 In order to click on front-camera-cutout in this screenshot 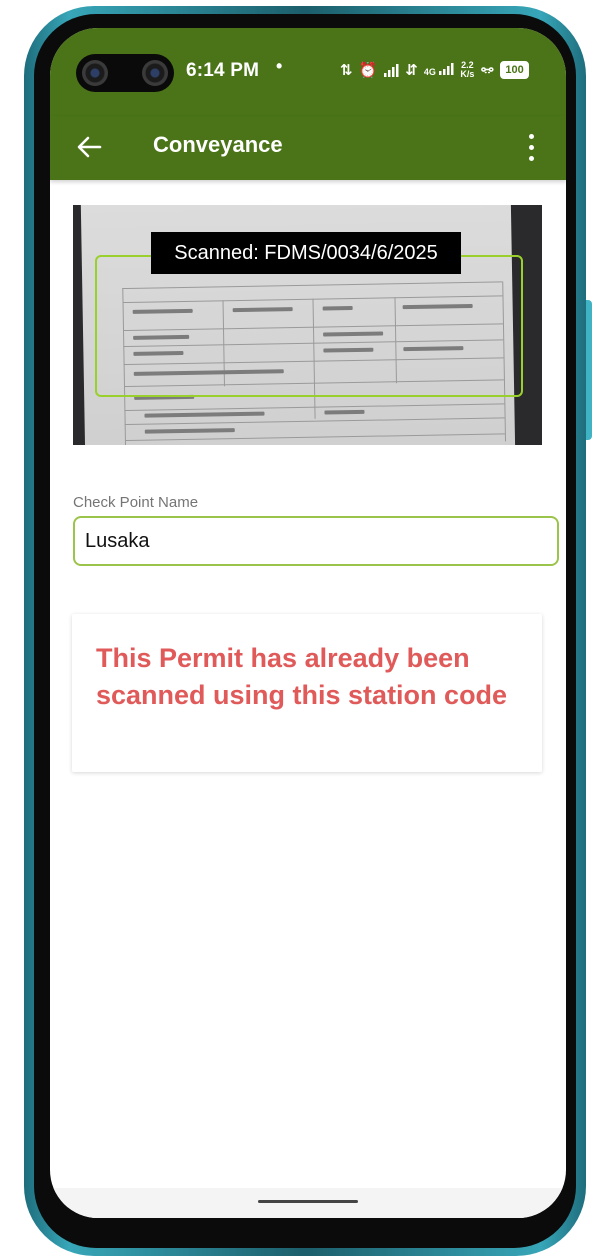, I will do `click(125, 73)`.